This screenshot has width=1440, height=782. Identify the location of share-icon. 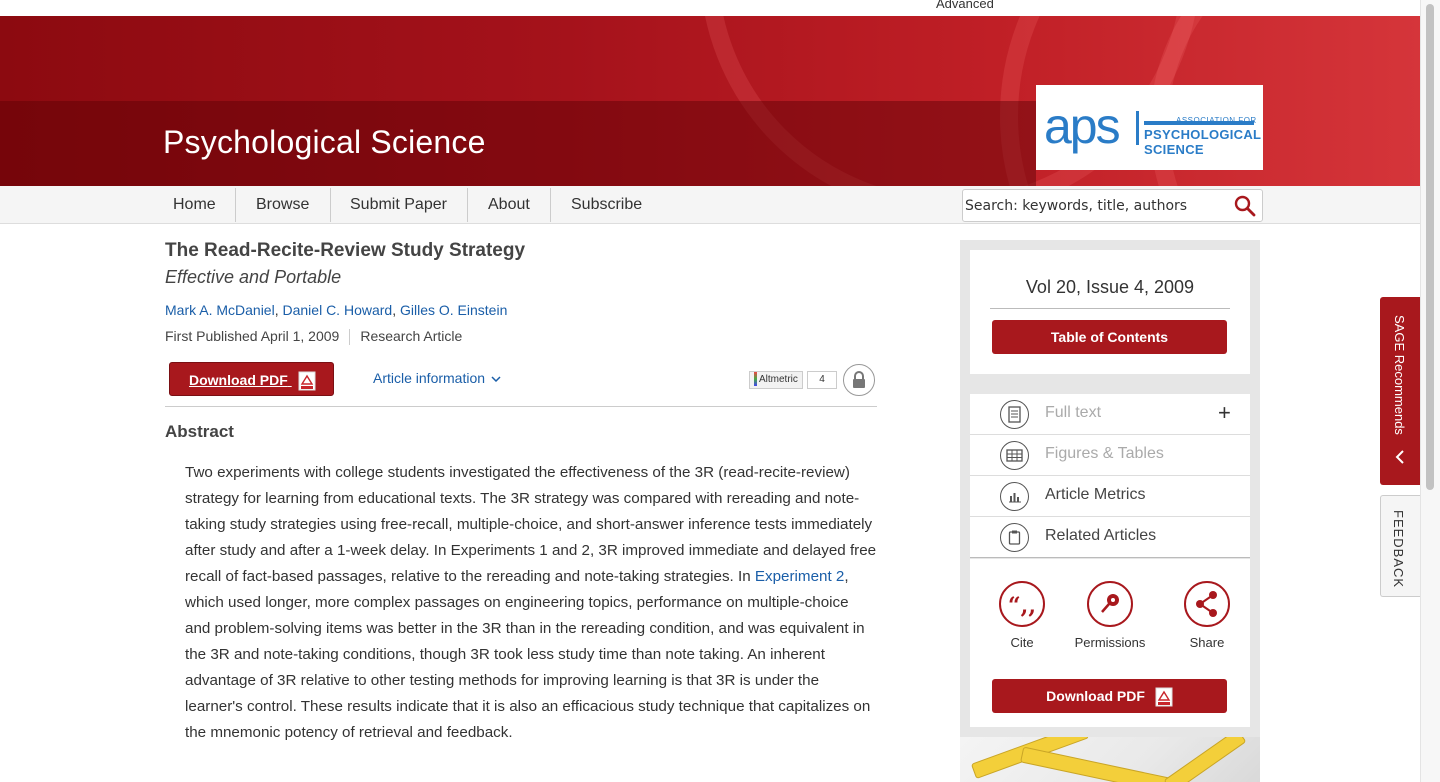
(1207, 604).